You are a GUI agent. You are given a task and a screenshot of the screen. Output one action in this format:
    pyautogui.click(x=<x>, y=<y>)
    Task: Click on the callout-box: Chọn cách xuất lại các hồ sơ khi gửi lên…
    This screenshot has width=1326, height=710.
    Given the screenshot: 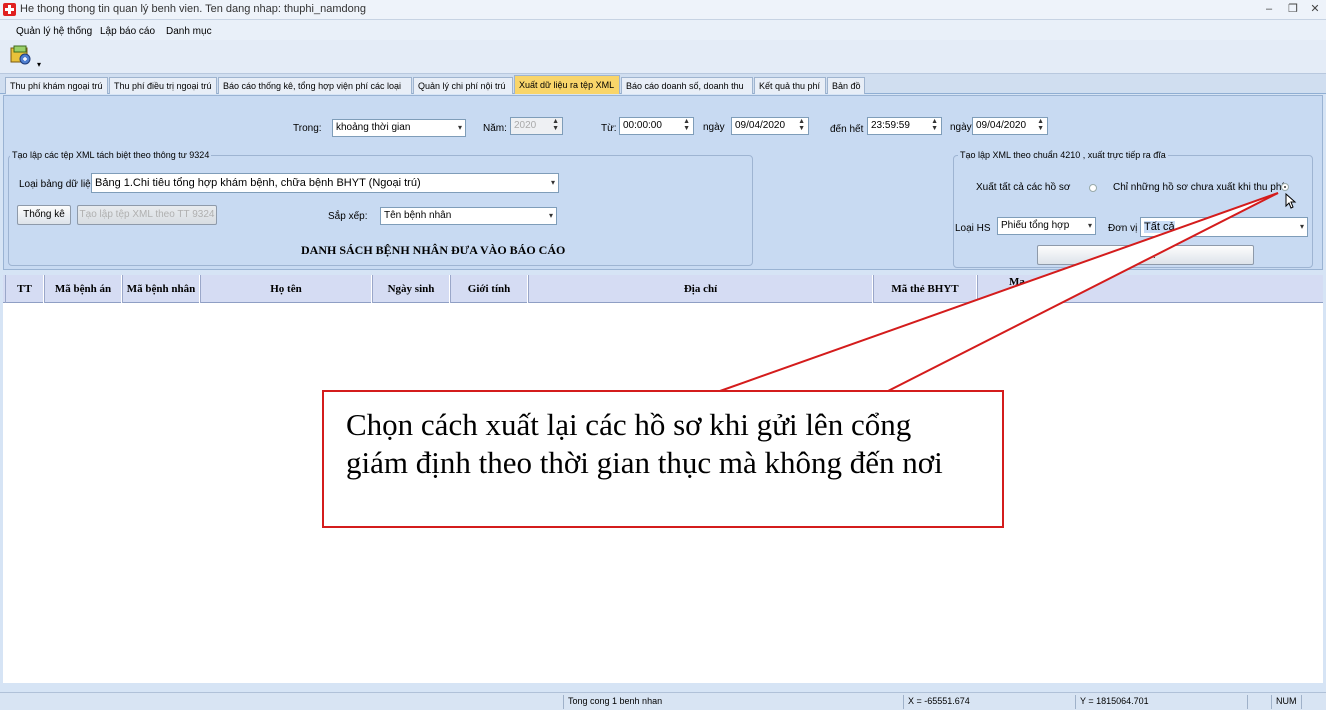 What is the action you would take?
    pyautogui.click(x=663, y=459)
    